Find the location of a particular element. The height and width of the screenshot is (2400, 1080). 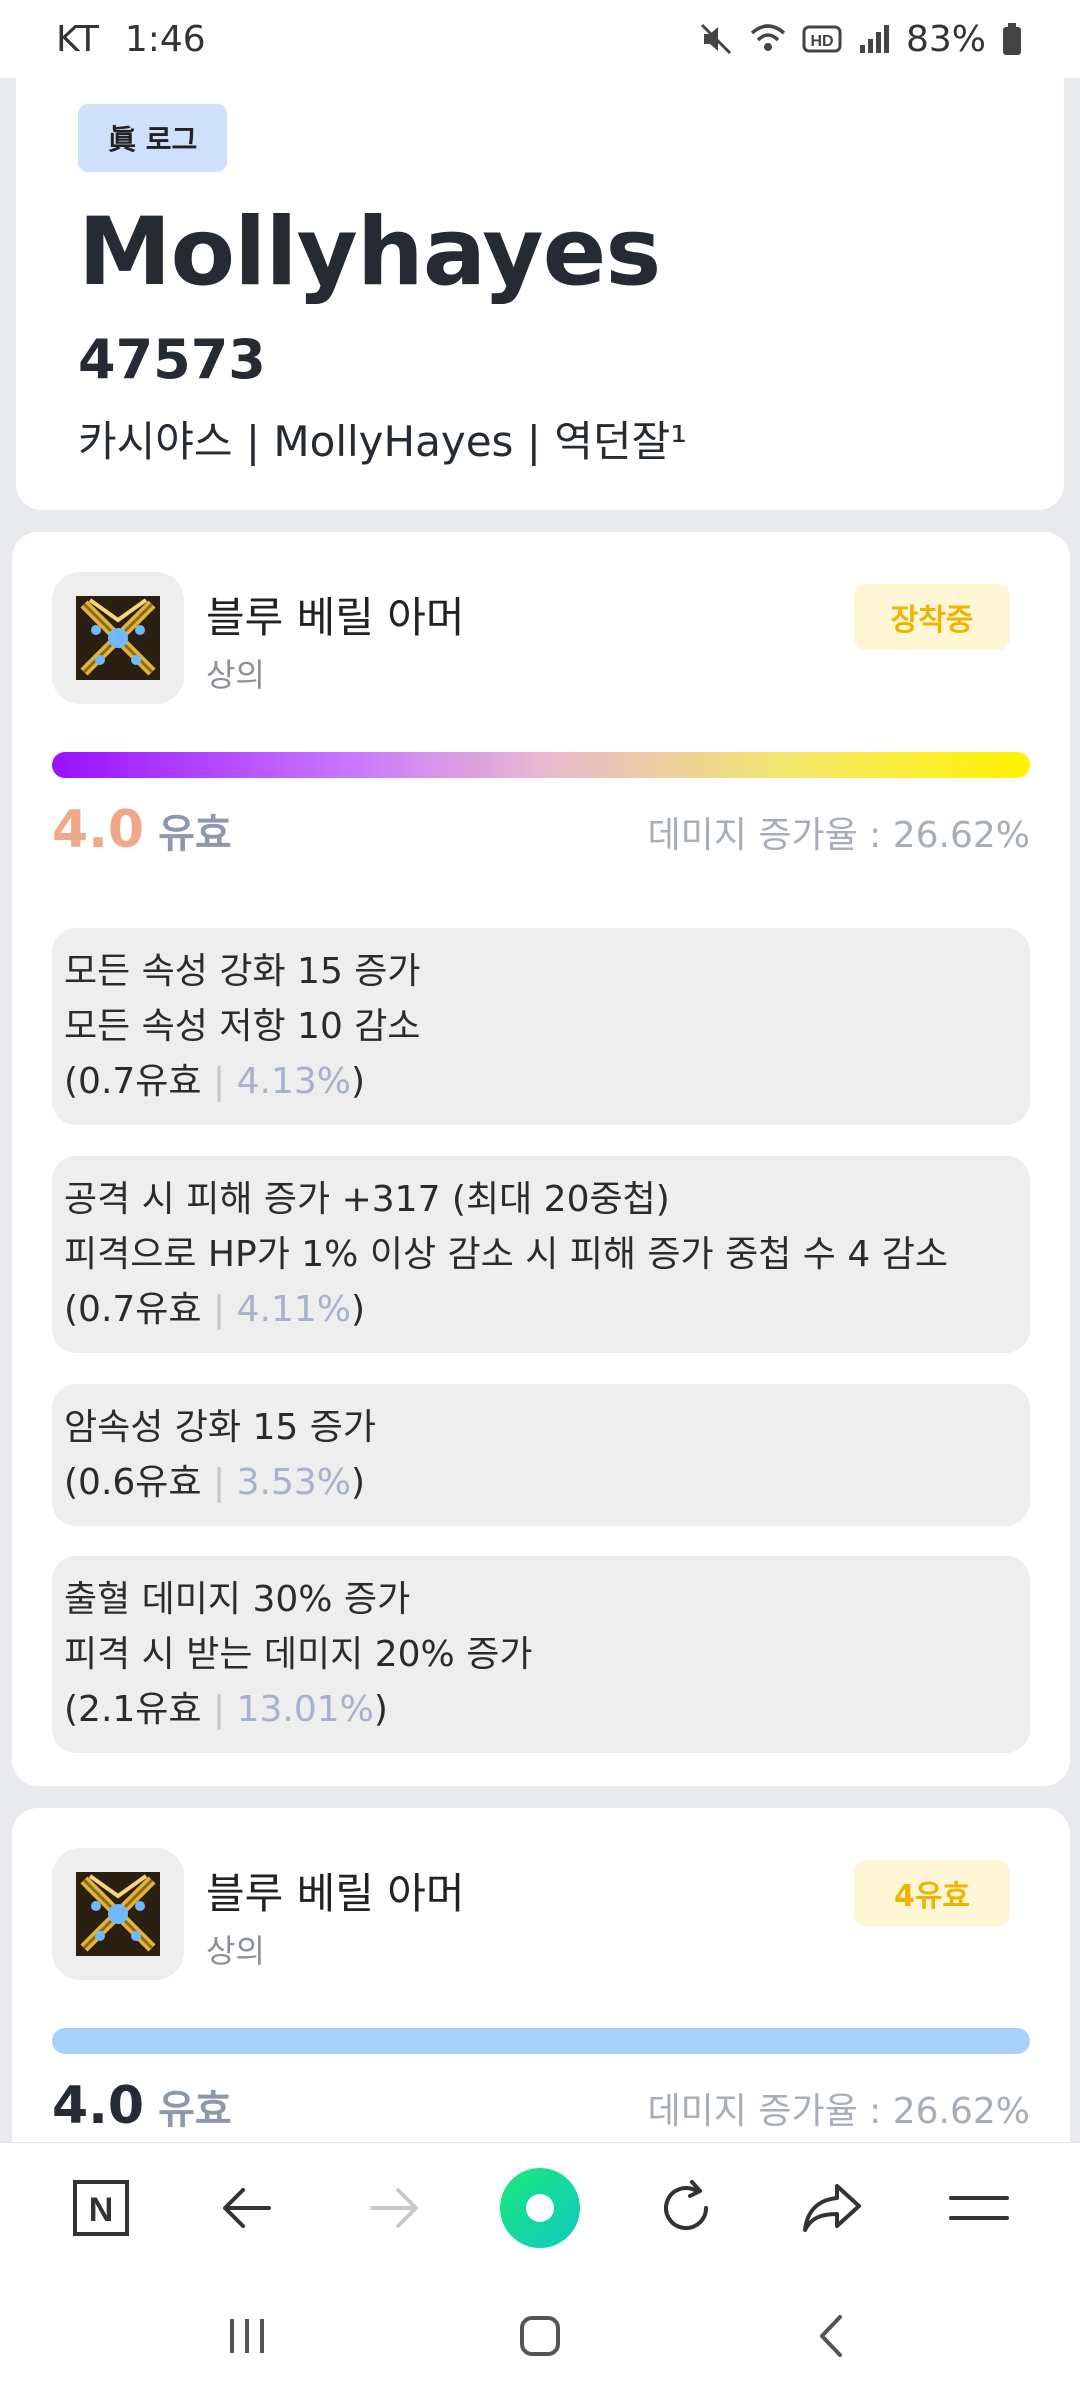

option-line: 모든 속성 저항 10 감소 is located at coordinates (242, 1026).